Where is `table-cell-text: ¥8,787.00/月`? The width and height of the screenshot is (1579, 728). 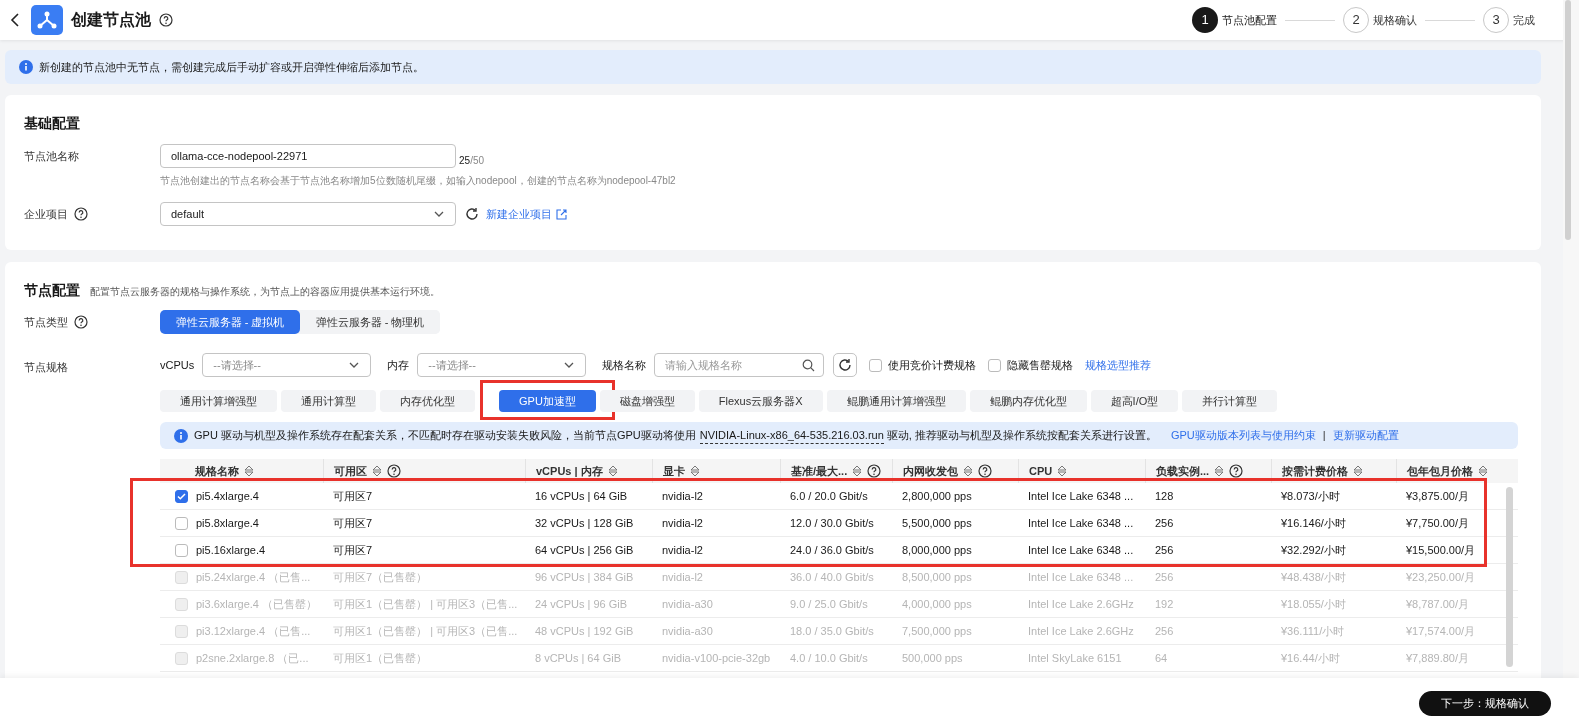 table-cell-text: ¥8,787.00/月 is located at coordinates (1437, 604).